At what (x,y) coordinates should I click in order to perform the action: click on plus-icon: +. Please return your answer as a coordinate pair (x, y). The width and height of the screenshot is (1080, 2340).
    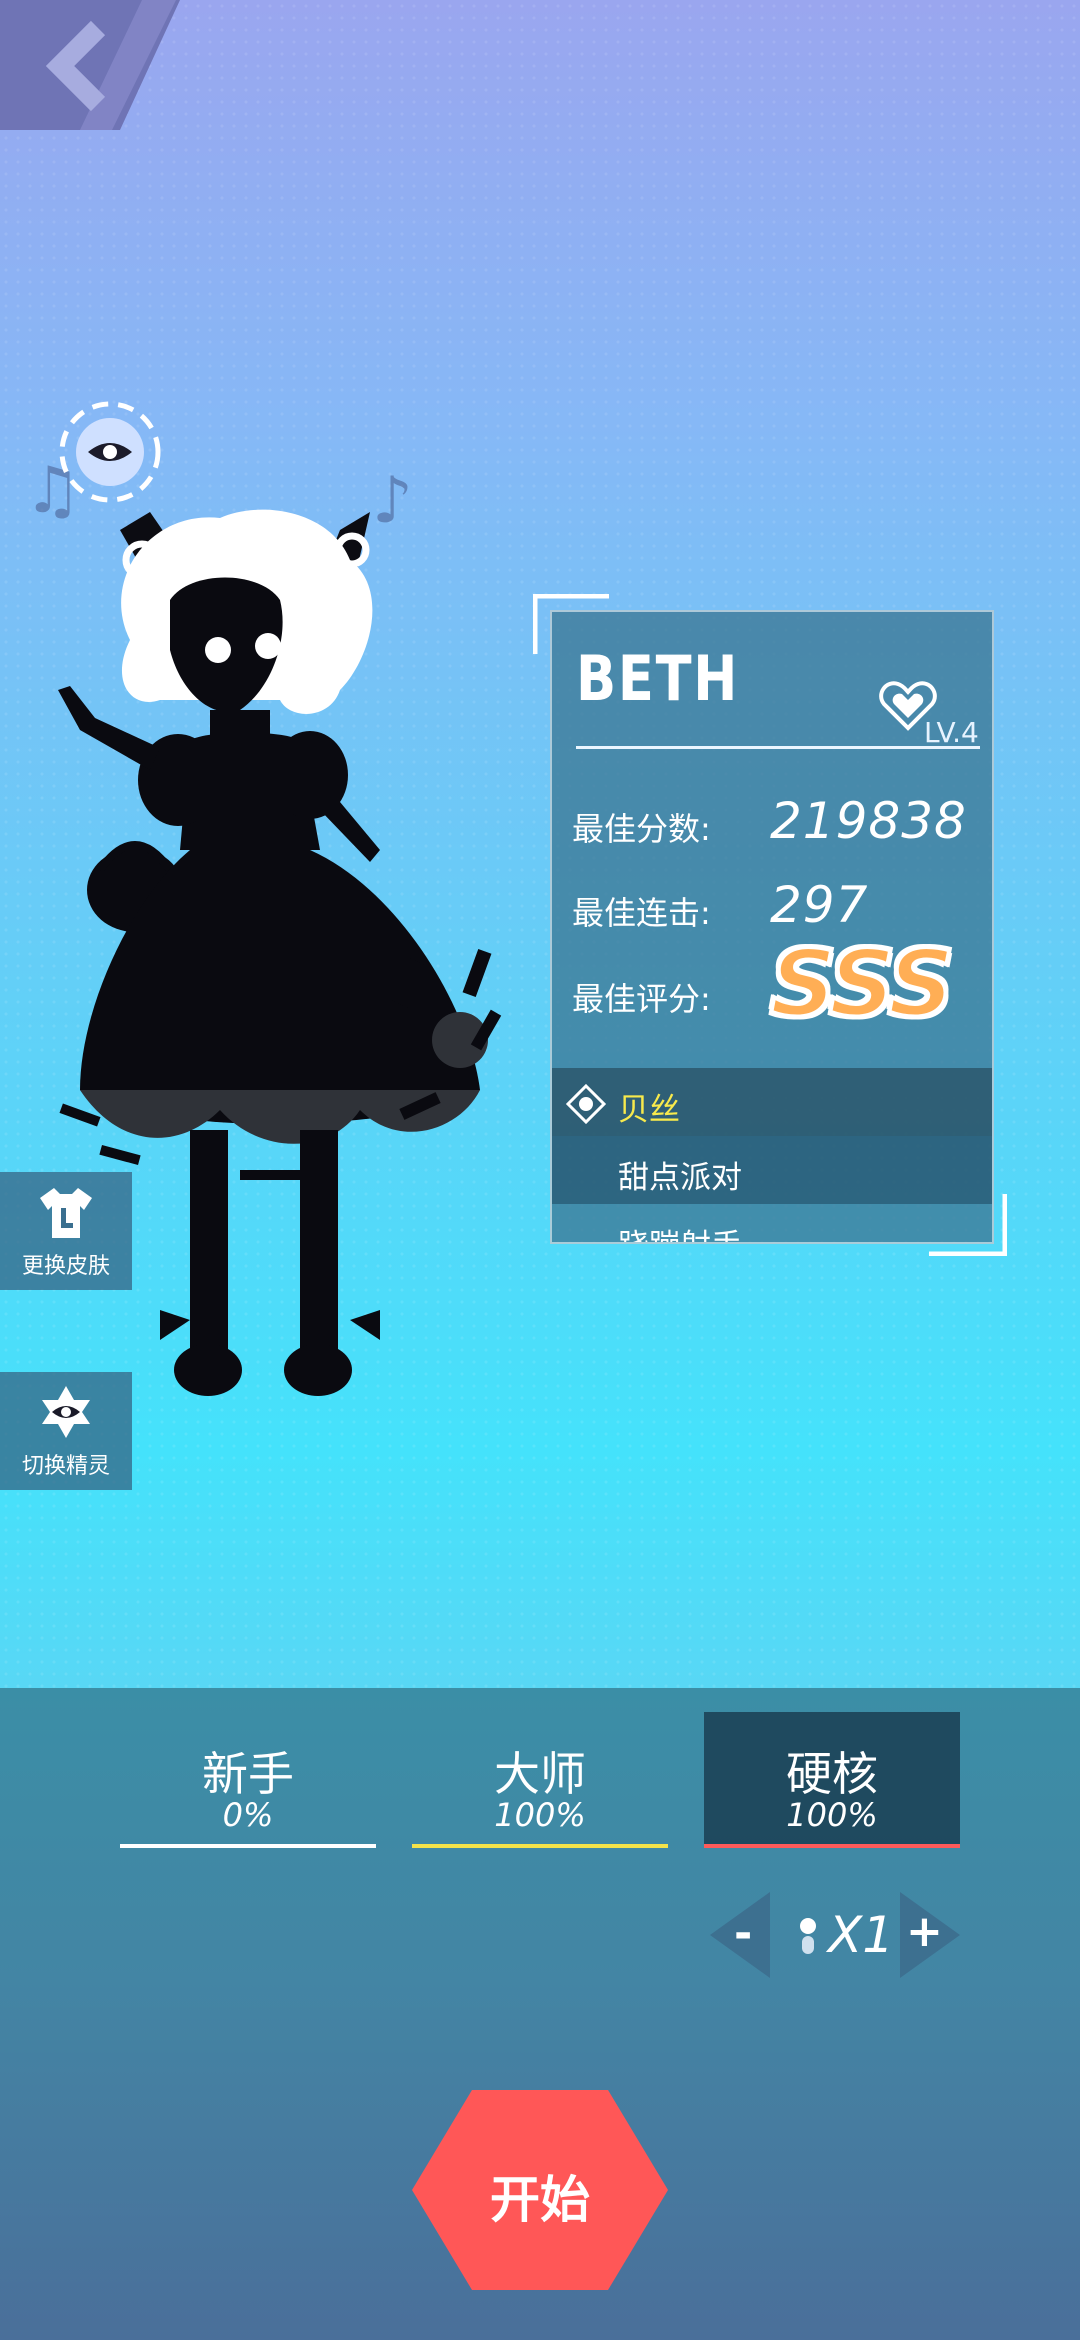
    Looking at the image, I should click on (924, 1931).